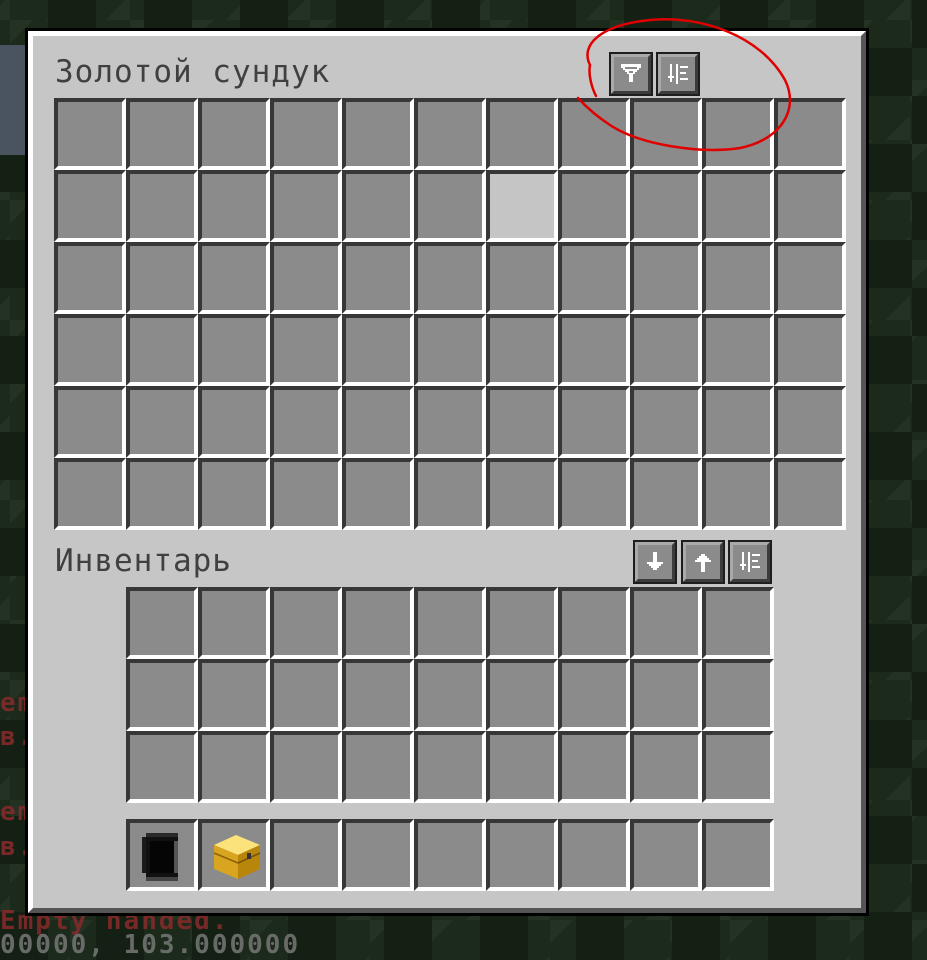 This screenshot has width=927, height=960. I want to click on withdraw-button, so click(703, 562).